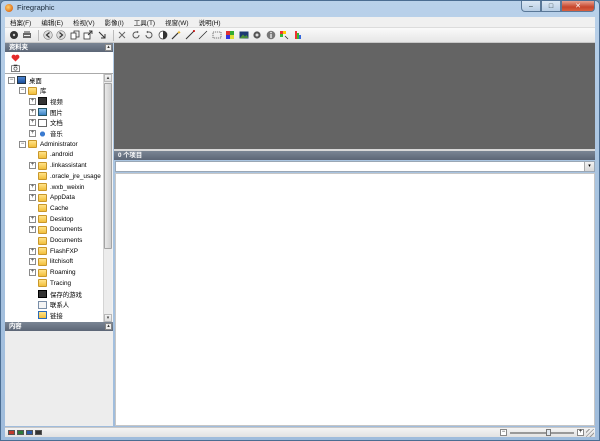  I want to click on color-bars-icon, so click(297, 35).